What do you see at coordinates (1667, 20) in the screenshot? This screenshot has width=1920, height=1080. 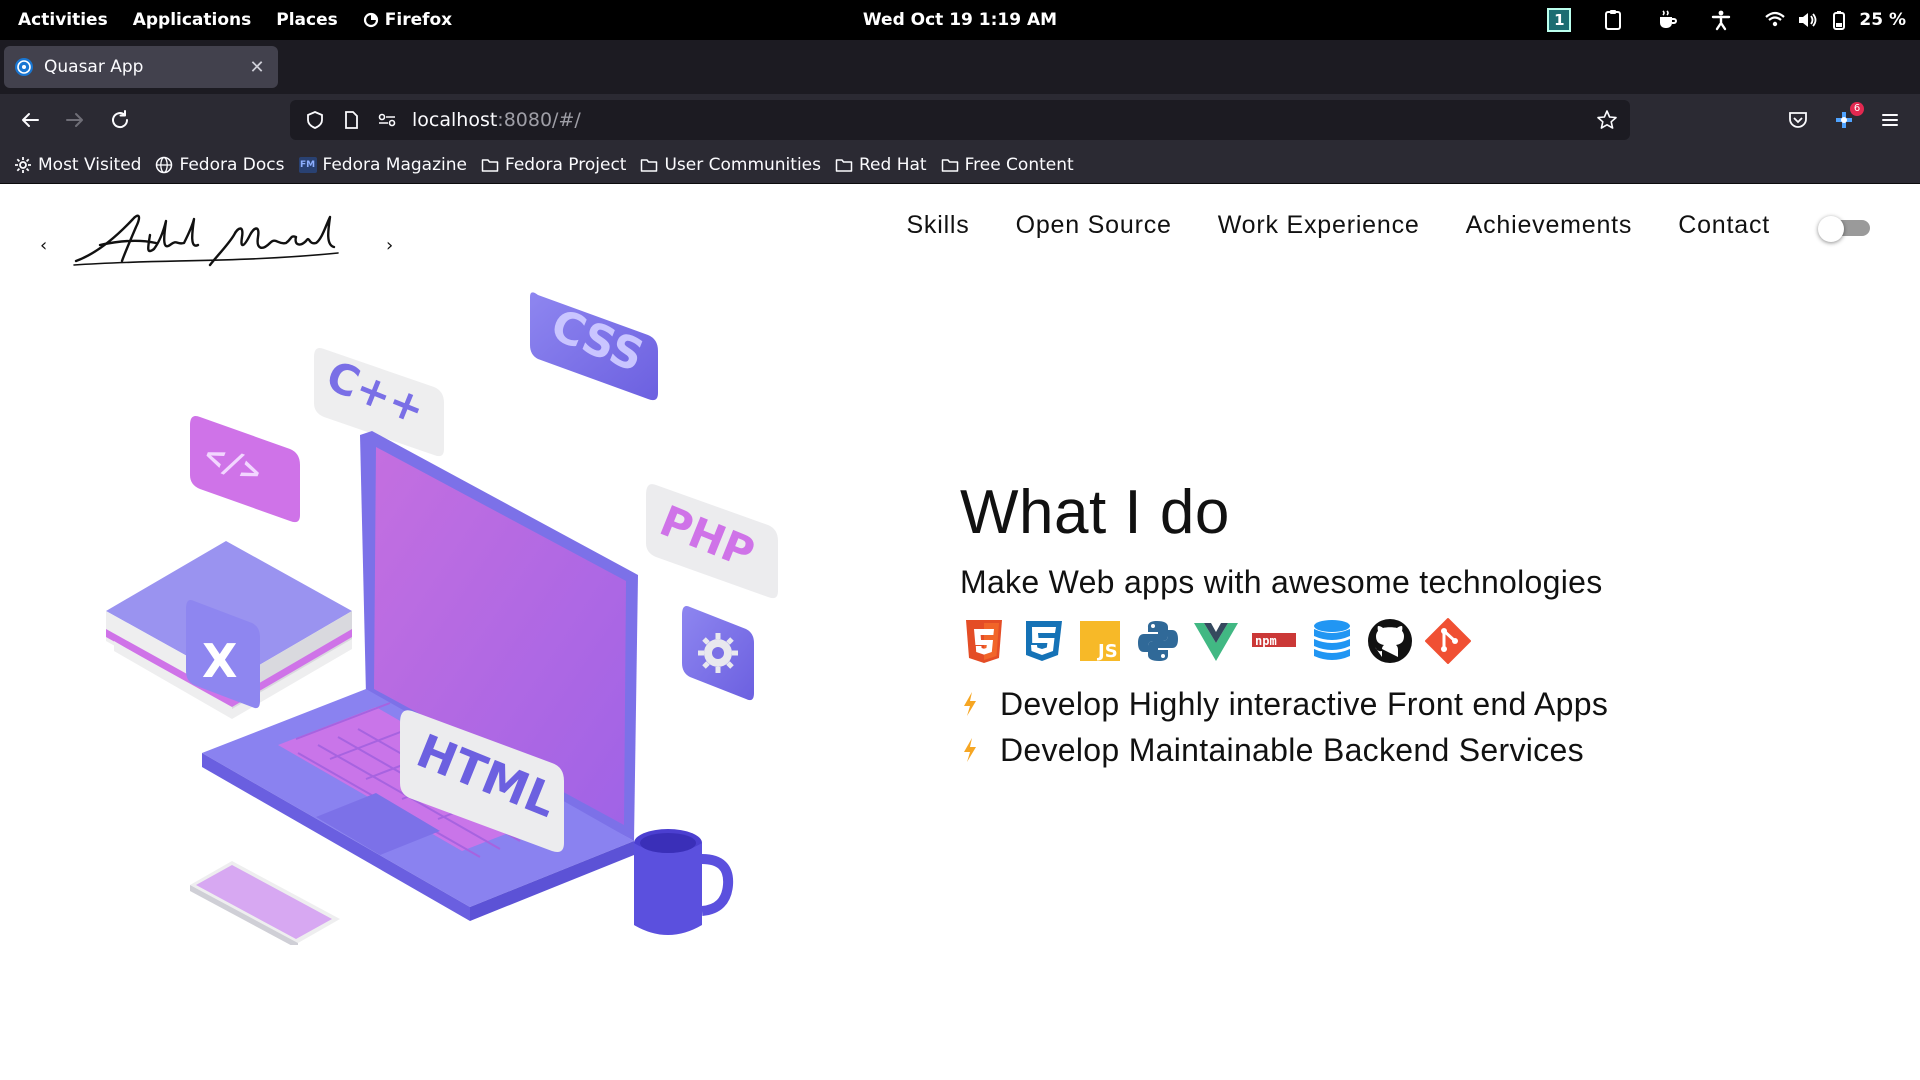 I see `coffee-icon` at bounding box center [1667, 20].